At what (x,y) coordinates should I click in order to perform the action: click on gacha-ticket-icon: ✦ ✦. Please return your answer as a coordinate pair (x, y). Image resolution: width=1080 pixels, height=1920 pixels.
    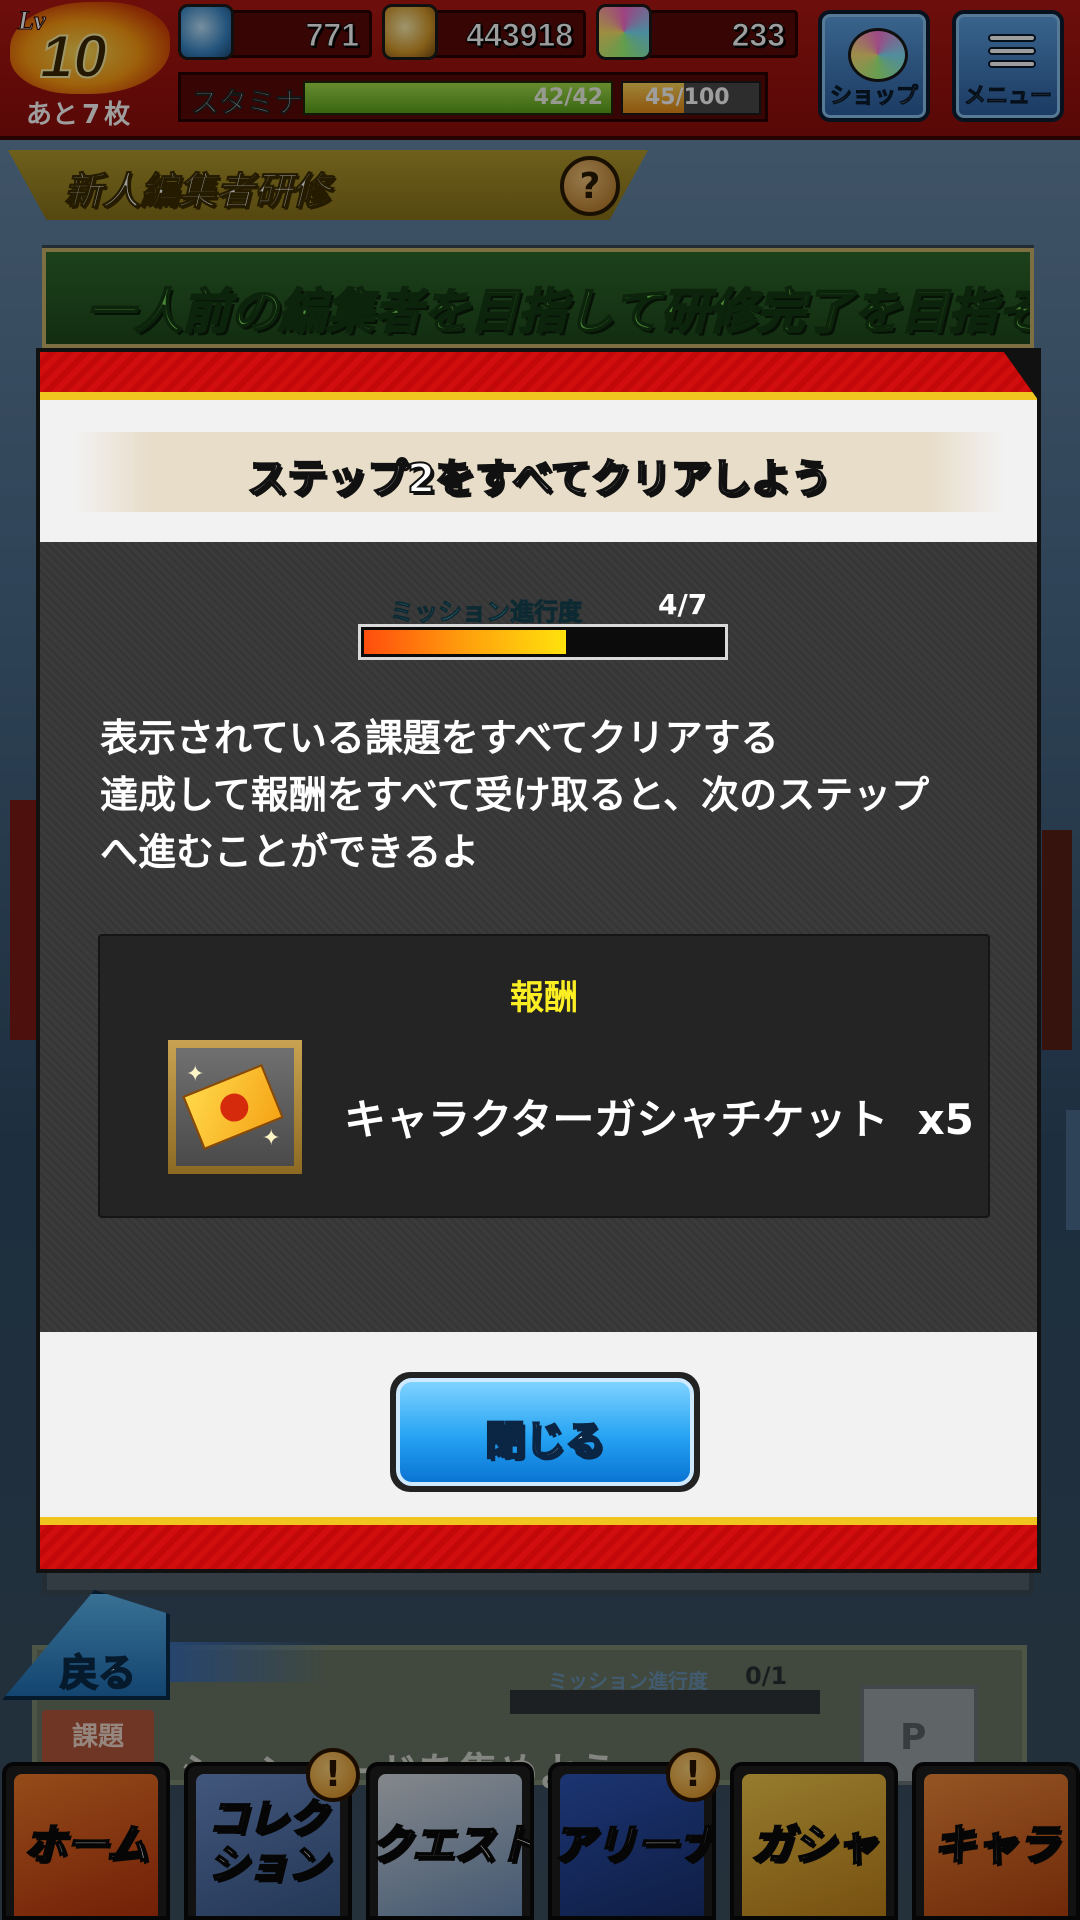
    Looking at the image, I should click on (235, 1107).